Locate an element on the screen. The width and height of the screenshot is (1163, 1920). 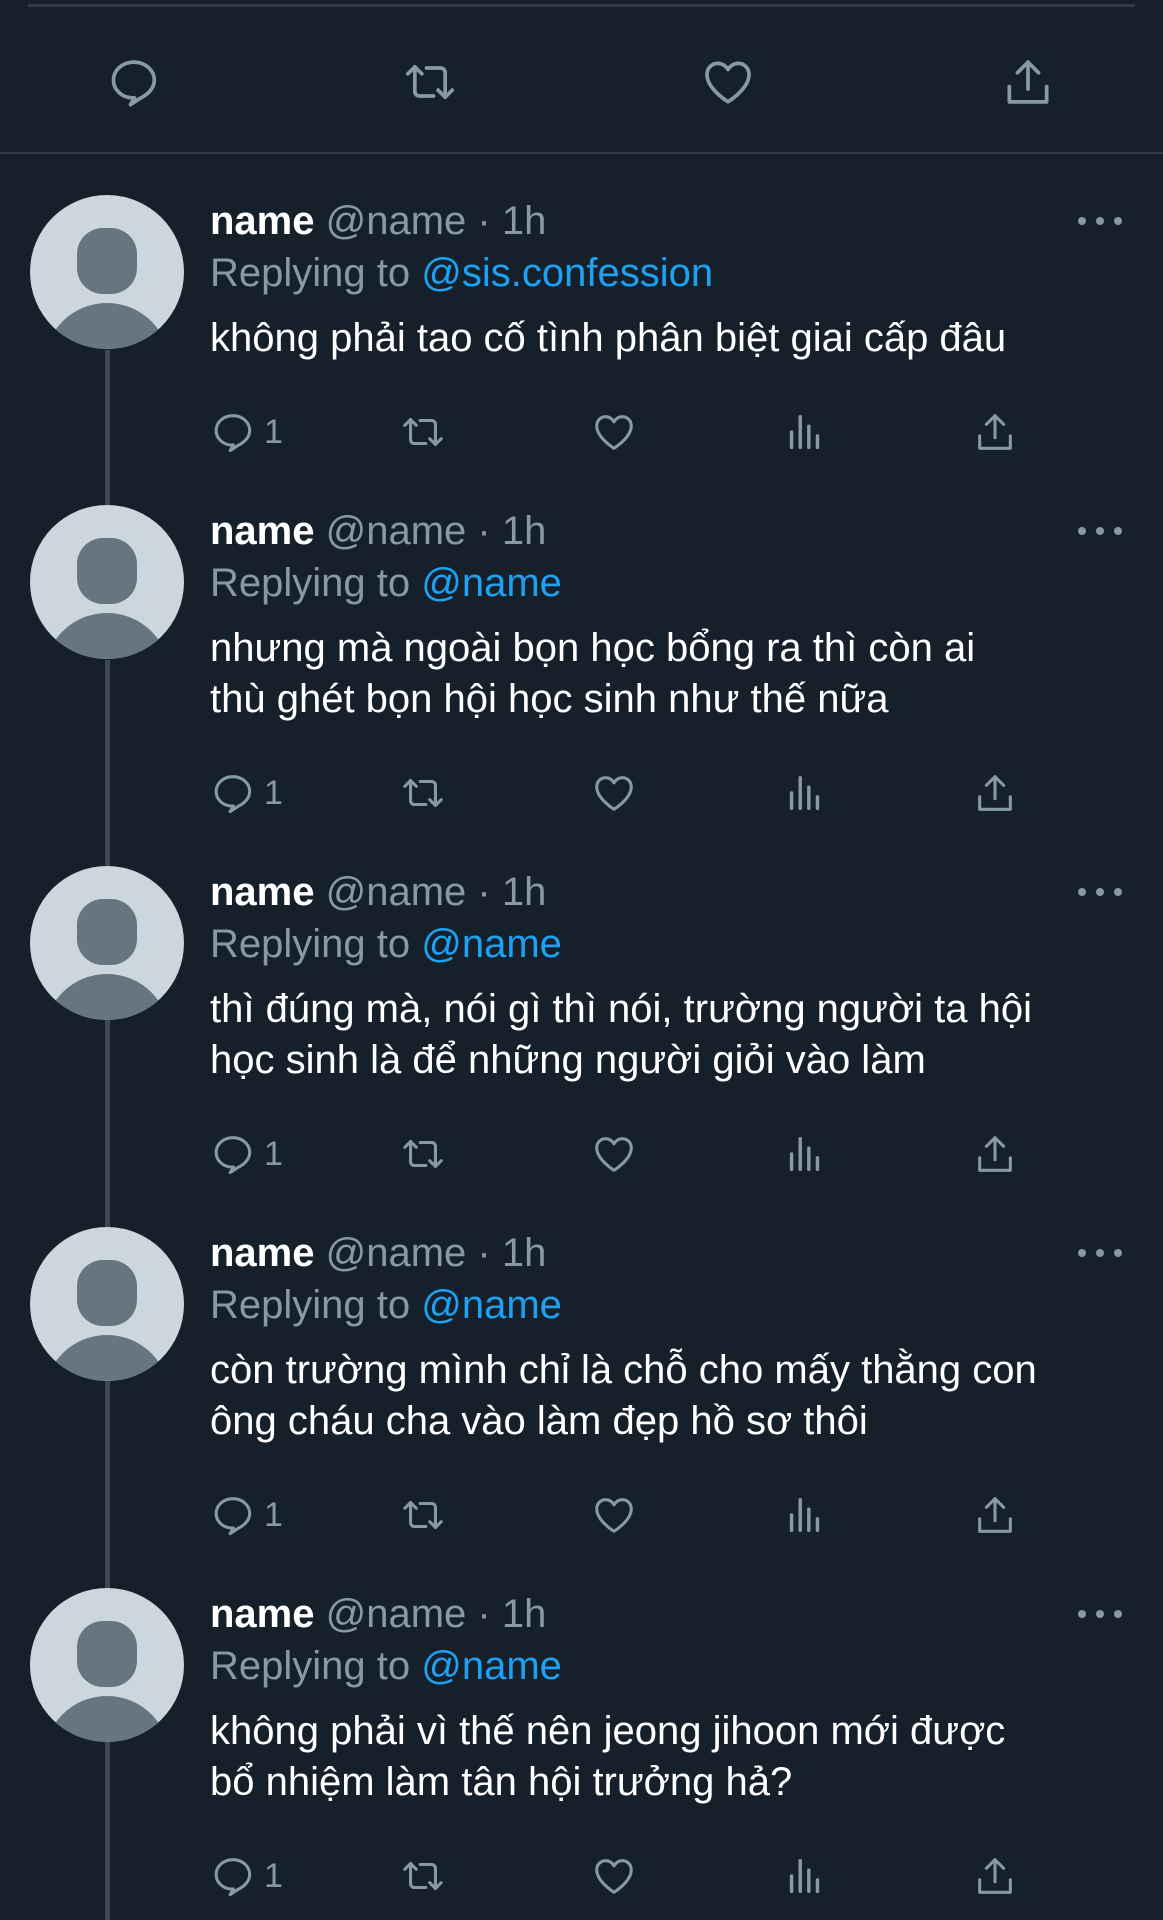
top-reply-button is located at coordinates (134, 82).